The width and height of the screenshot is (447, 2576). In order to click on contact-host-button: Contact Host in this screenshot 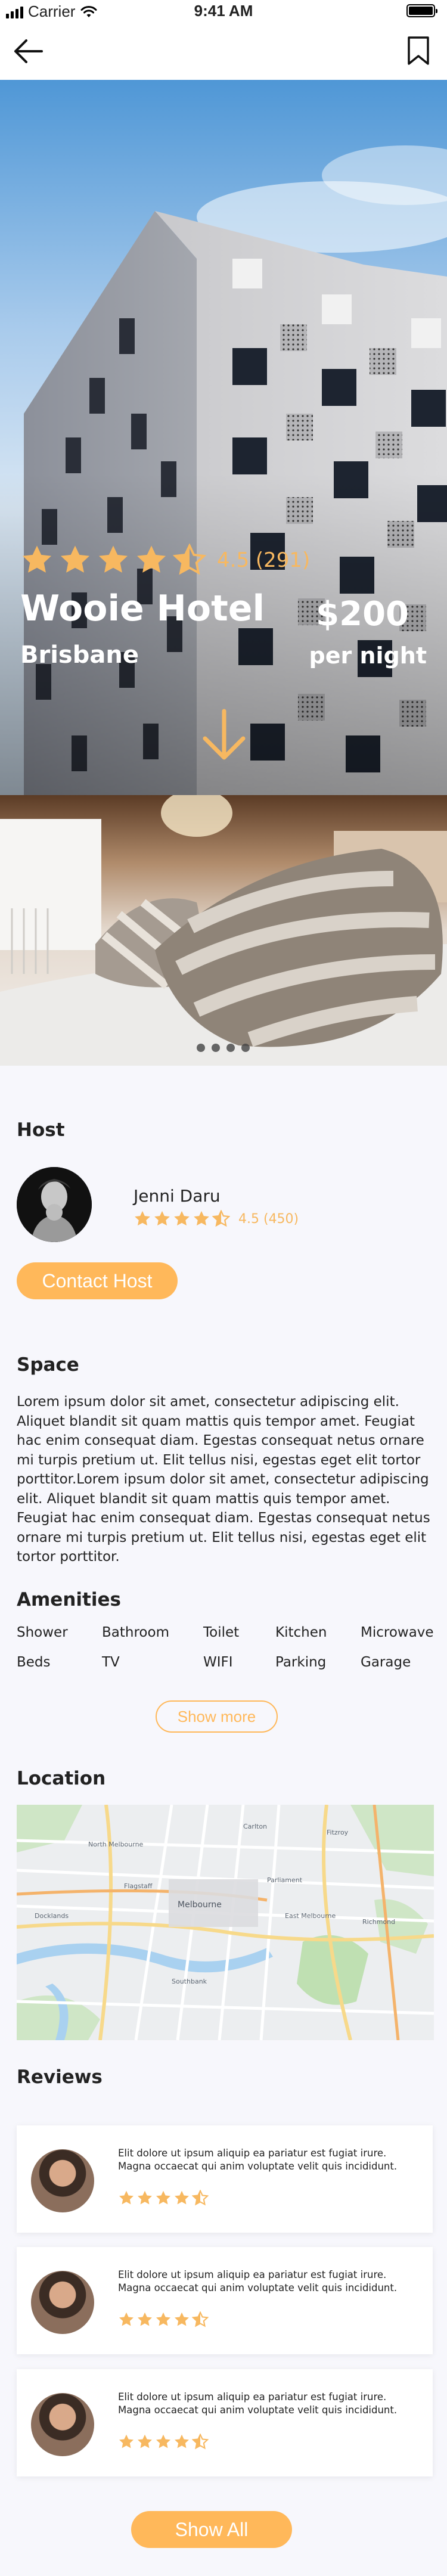, I will do `click(97, 1281)`.